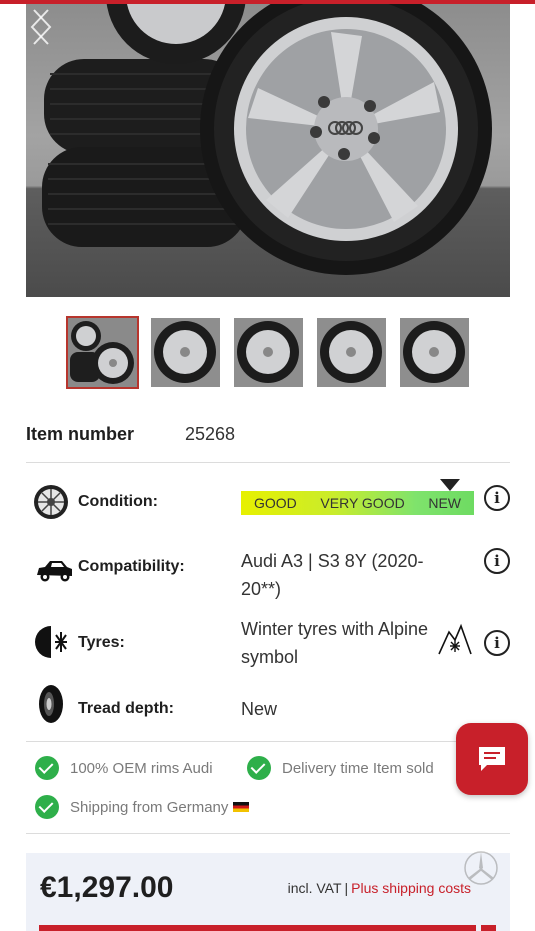  Describe the element at coordinates (444, 503) in the screenshot. I see `condition-new: NEW` at that location.